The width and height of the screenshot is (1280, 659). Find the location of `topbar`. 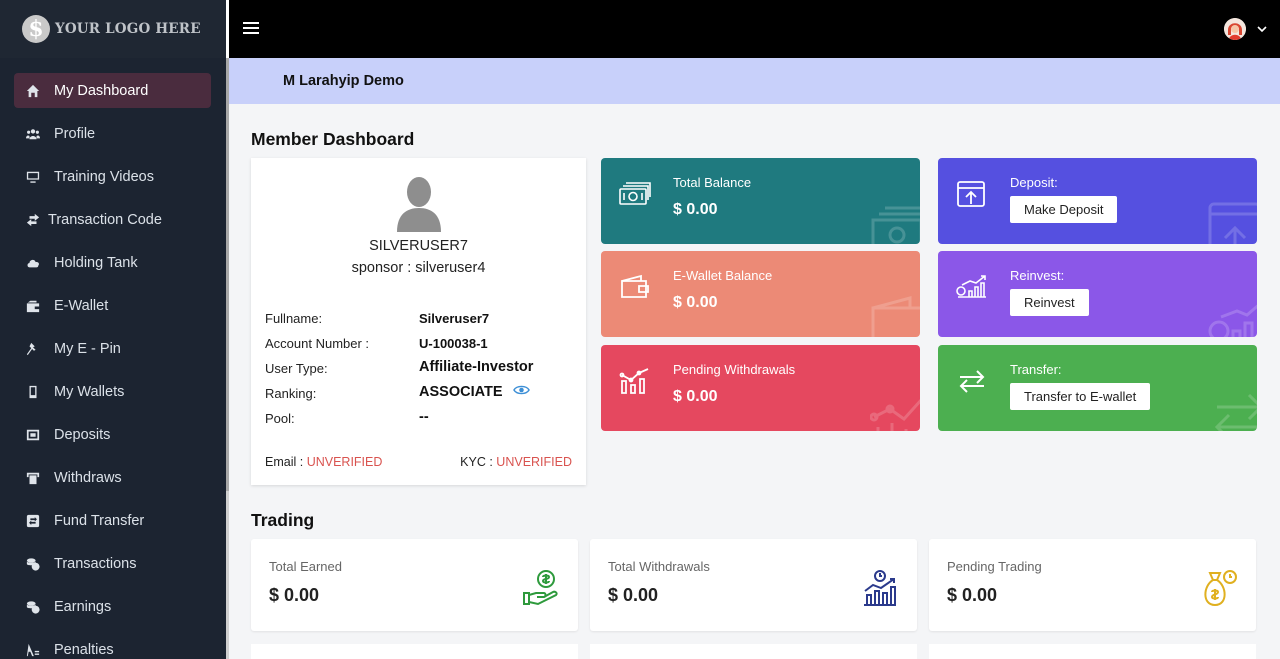

topbar is located at coordinates (754, 29).